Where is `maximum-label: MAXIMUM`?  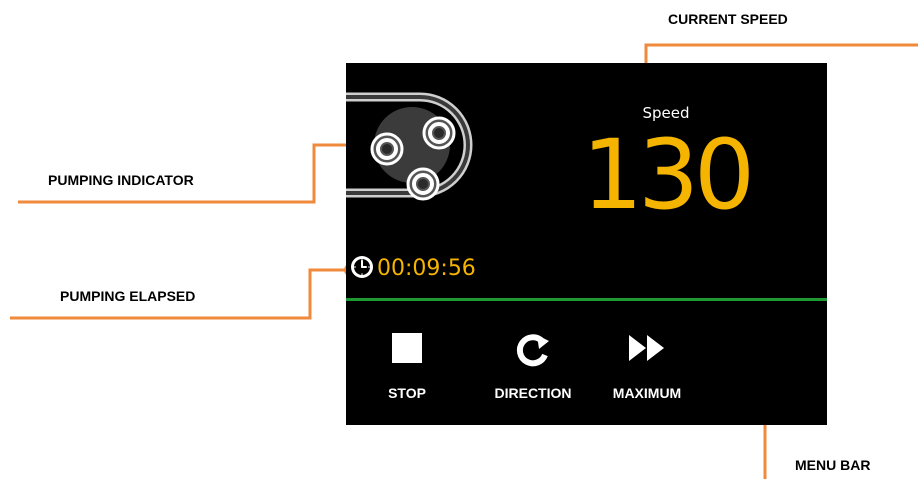 maximum-label: MAXIMUM is located at coordinates (647, 393).